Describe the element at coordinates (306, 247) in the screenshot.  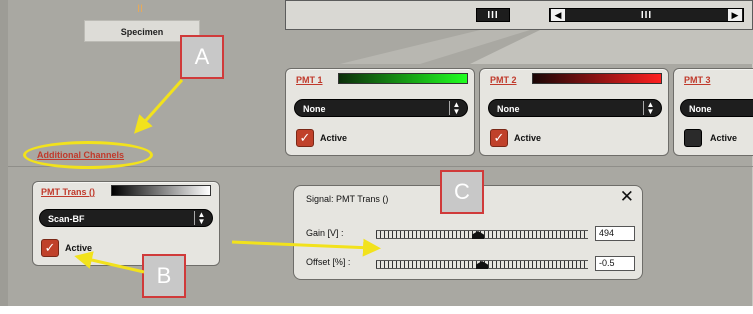
I see `arrow-c-icon` at that location.